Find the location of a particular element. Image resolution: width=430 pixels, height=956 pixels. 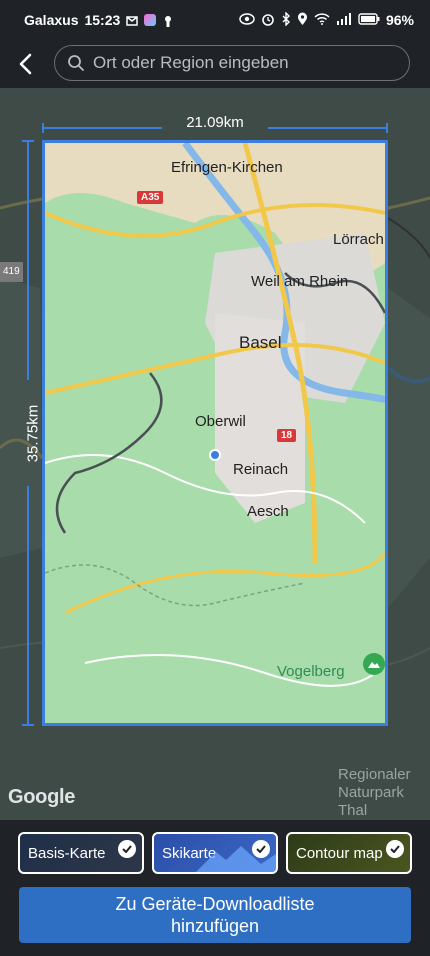

alarm-icon is located at coordinates (268, 20).